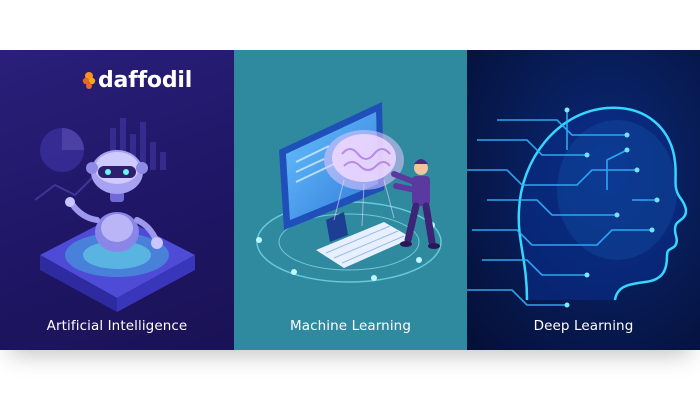 This screenshot has height=400, width=700. What do you see at coordinates (583, 326) in the screenshot?
I see `panel-label: Deep Learning` at bounding box center [583, 326].